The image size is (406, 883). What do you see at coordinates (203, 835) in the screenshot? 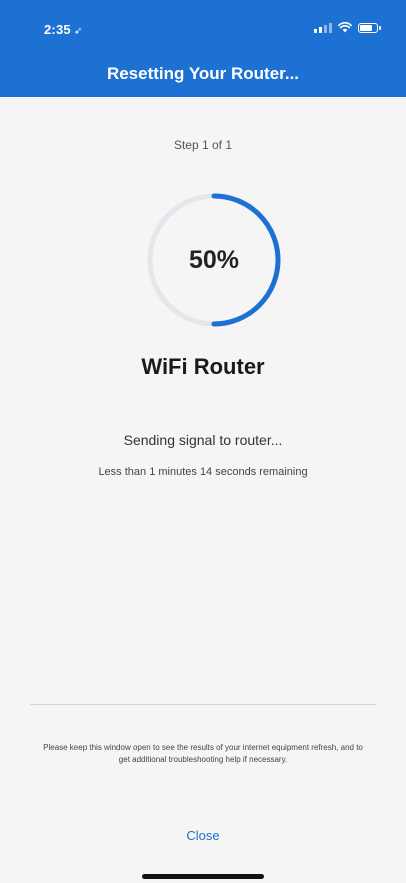
I see `close-button: Close` at bounding box center [203, 835].